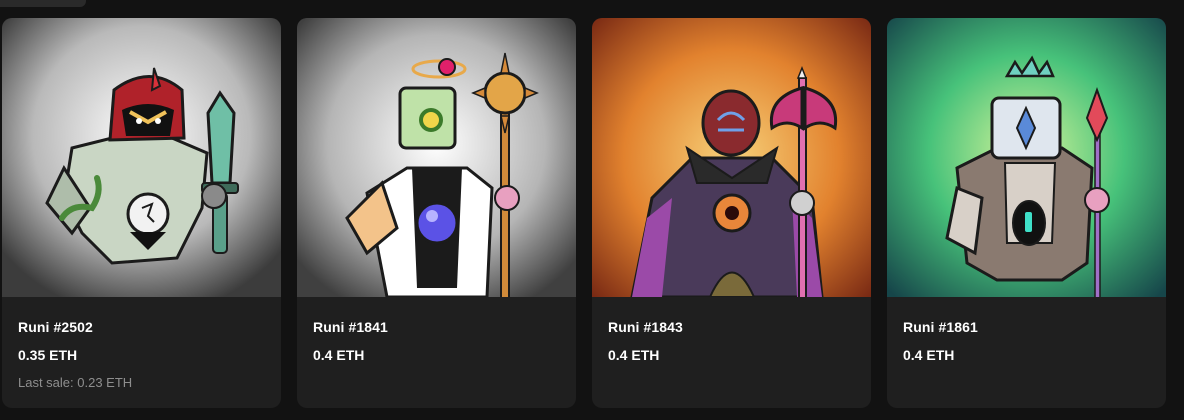  I want to click on nft-price: 0.35 ETH, so click(48, 355).